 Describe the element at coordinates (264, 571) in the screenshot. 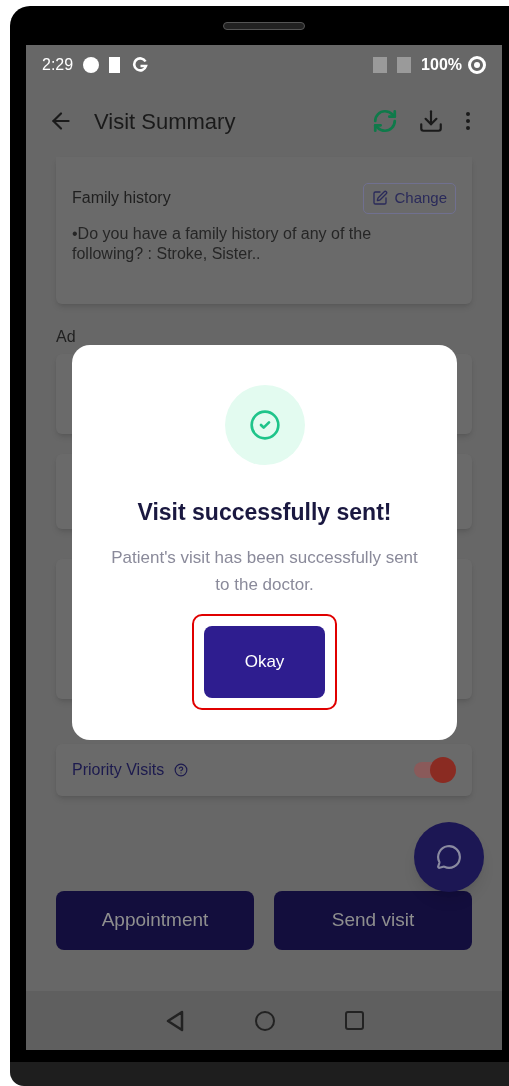

I see `dialog-message: Patient's visit has been successfully sent to the doctor.` at that location.